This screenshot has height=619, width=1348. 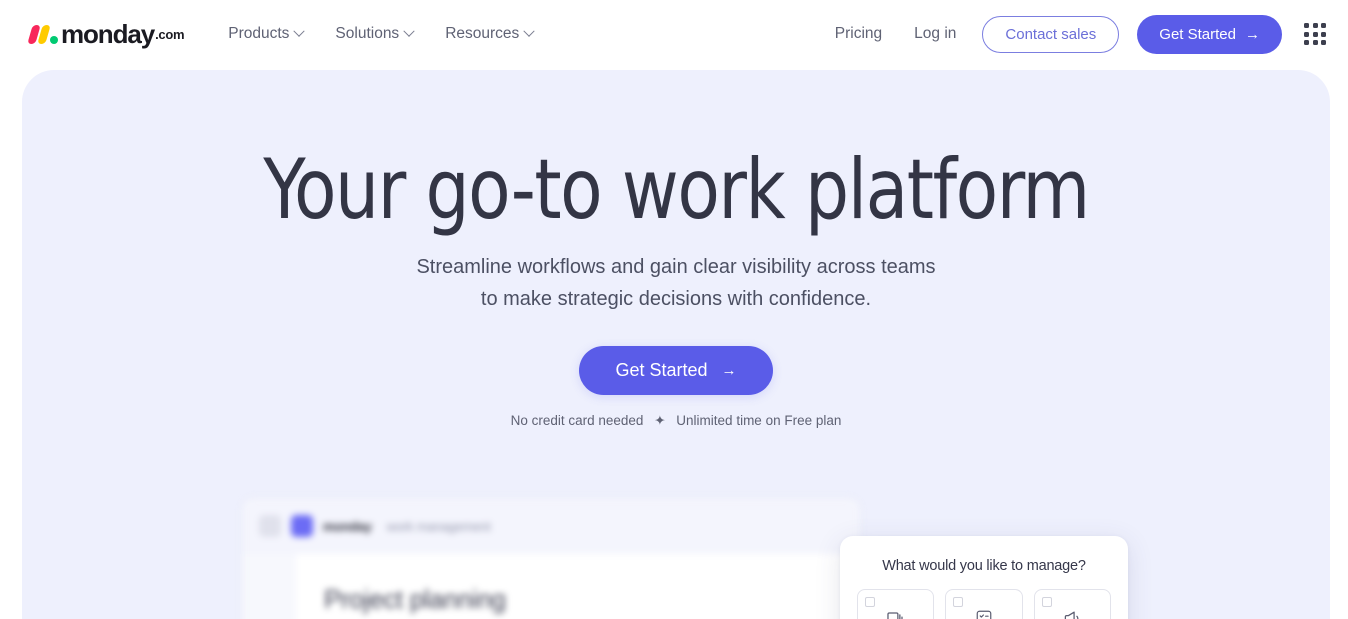 What do you see at coordinates (1197, 34) in the screenshot?
I see `header-get-started-label: Get Started` at bounding box center [1197, 34].